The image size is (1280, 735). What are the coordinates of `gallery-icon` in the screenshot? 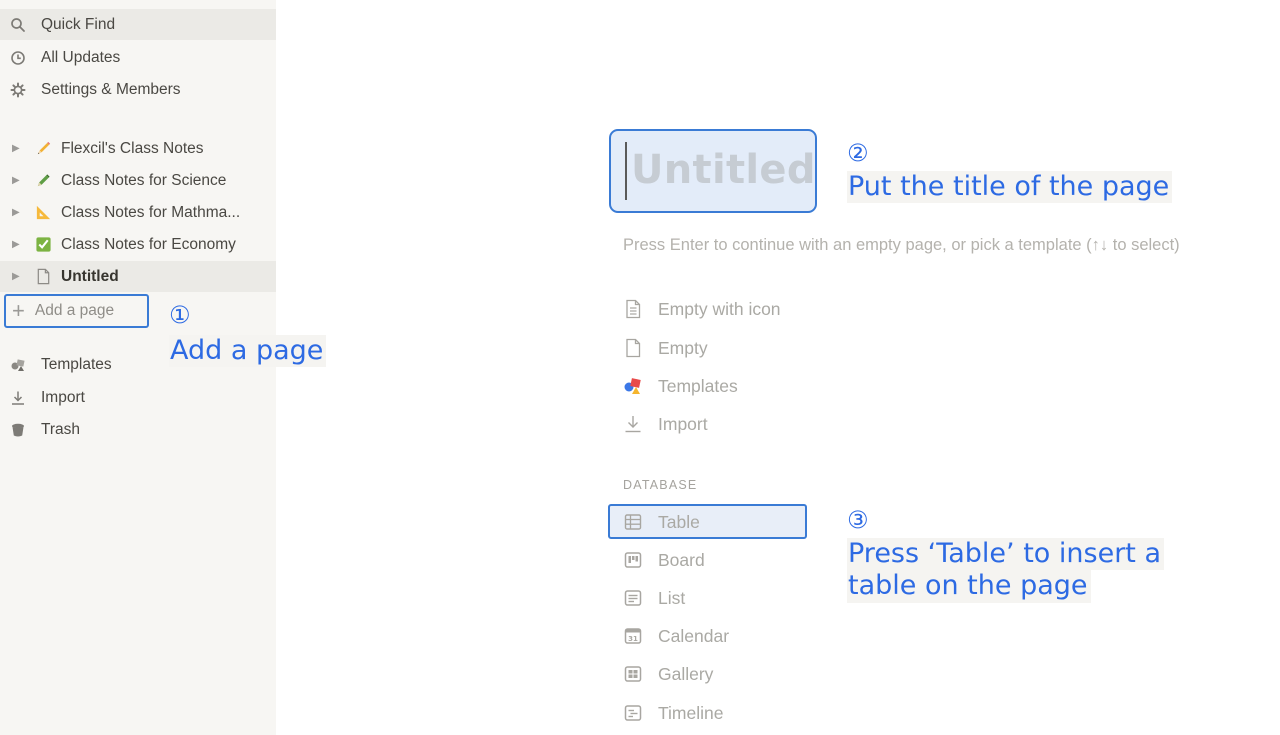 It's located at (633, 674).